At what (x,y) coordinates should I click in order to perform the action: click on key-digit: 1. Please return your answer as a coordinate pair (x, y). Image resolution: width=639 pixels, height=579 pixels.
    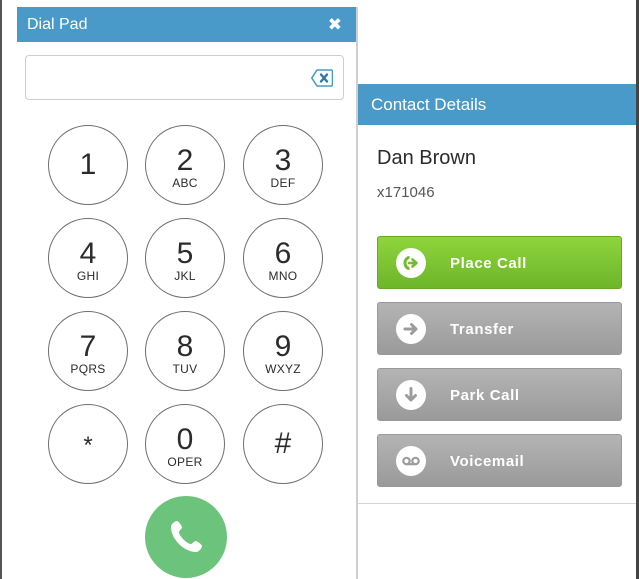
    Looking at the image, I should click on (88, 164).